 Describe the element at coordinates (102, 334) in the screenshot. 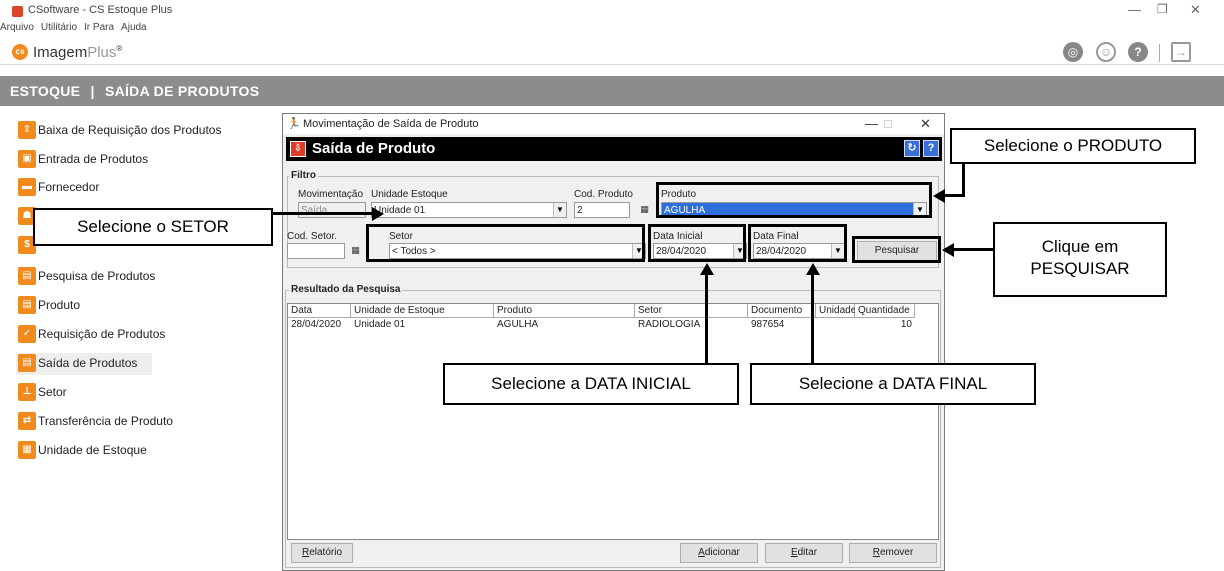

I see `sidebar-item-label: Requisição de Produtos` at that location.